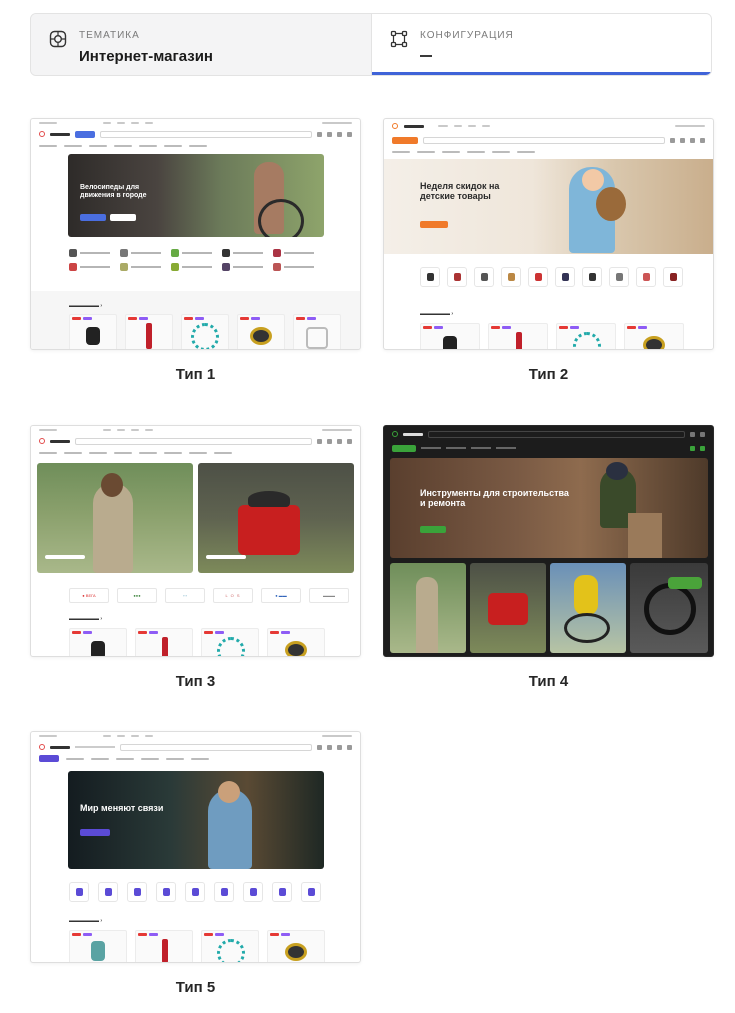 This screenshot has width=735, height=1013. Describe the element at coordinates (195, 374) in the screenshot. I see `template-label-1: Тип 1` at that location.